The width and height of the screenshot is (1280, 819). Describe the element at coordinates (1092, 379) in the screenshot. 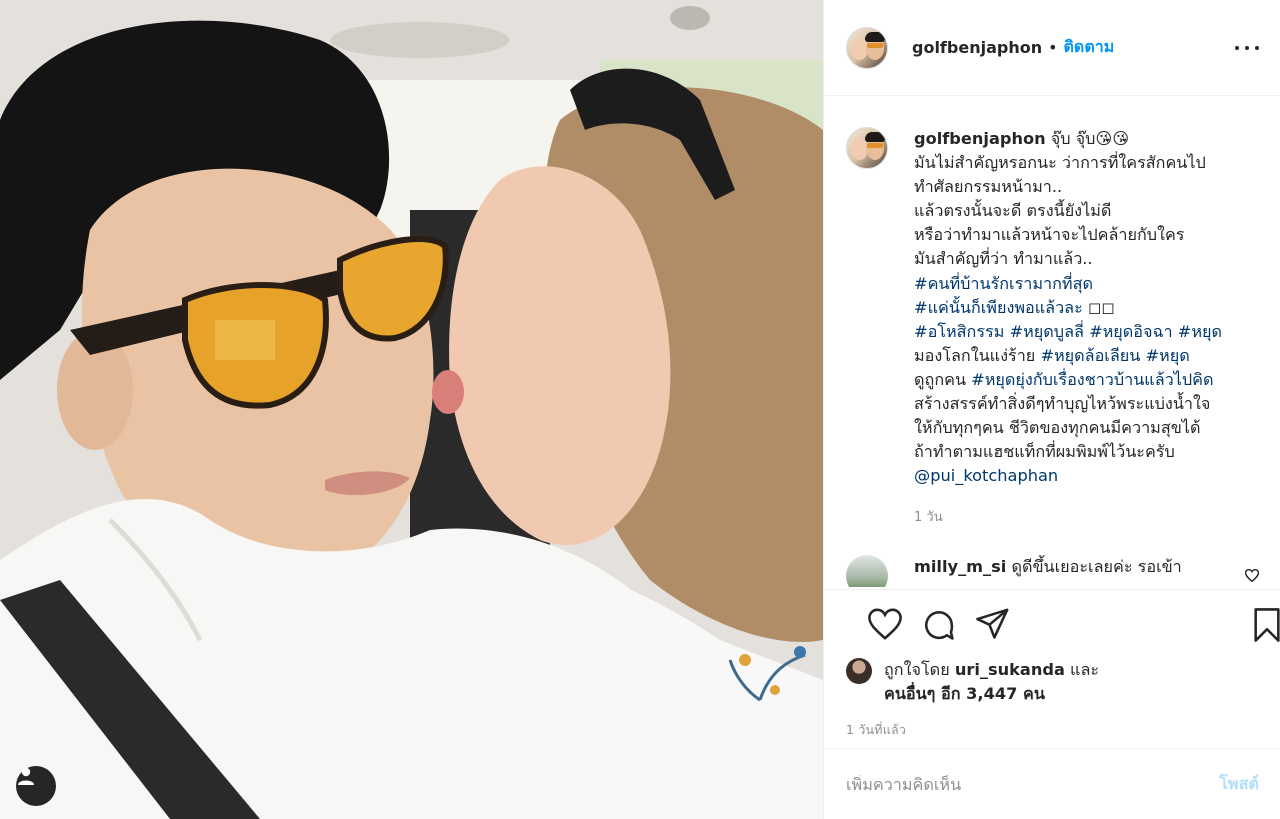

I see `hashtag: #หยุดยุ่งกับเรื่องชาวบ้านแล้วไปคิด` at that location.